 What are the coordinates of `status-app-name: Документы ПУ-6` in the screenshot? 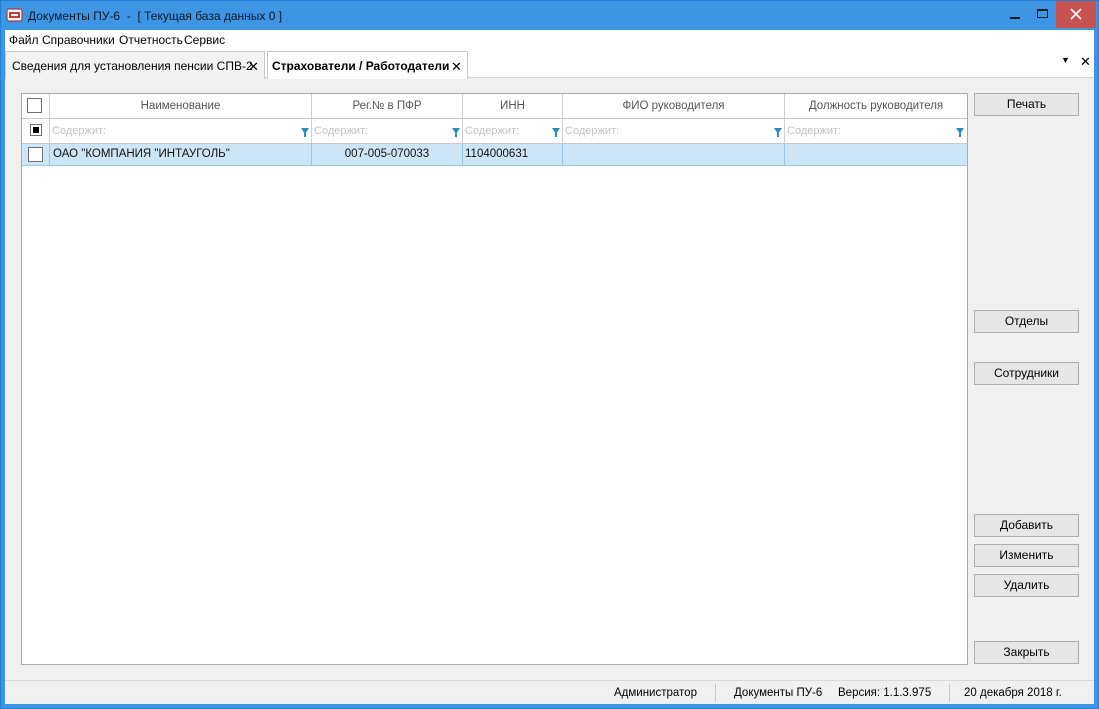 It's located at (778, 693).